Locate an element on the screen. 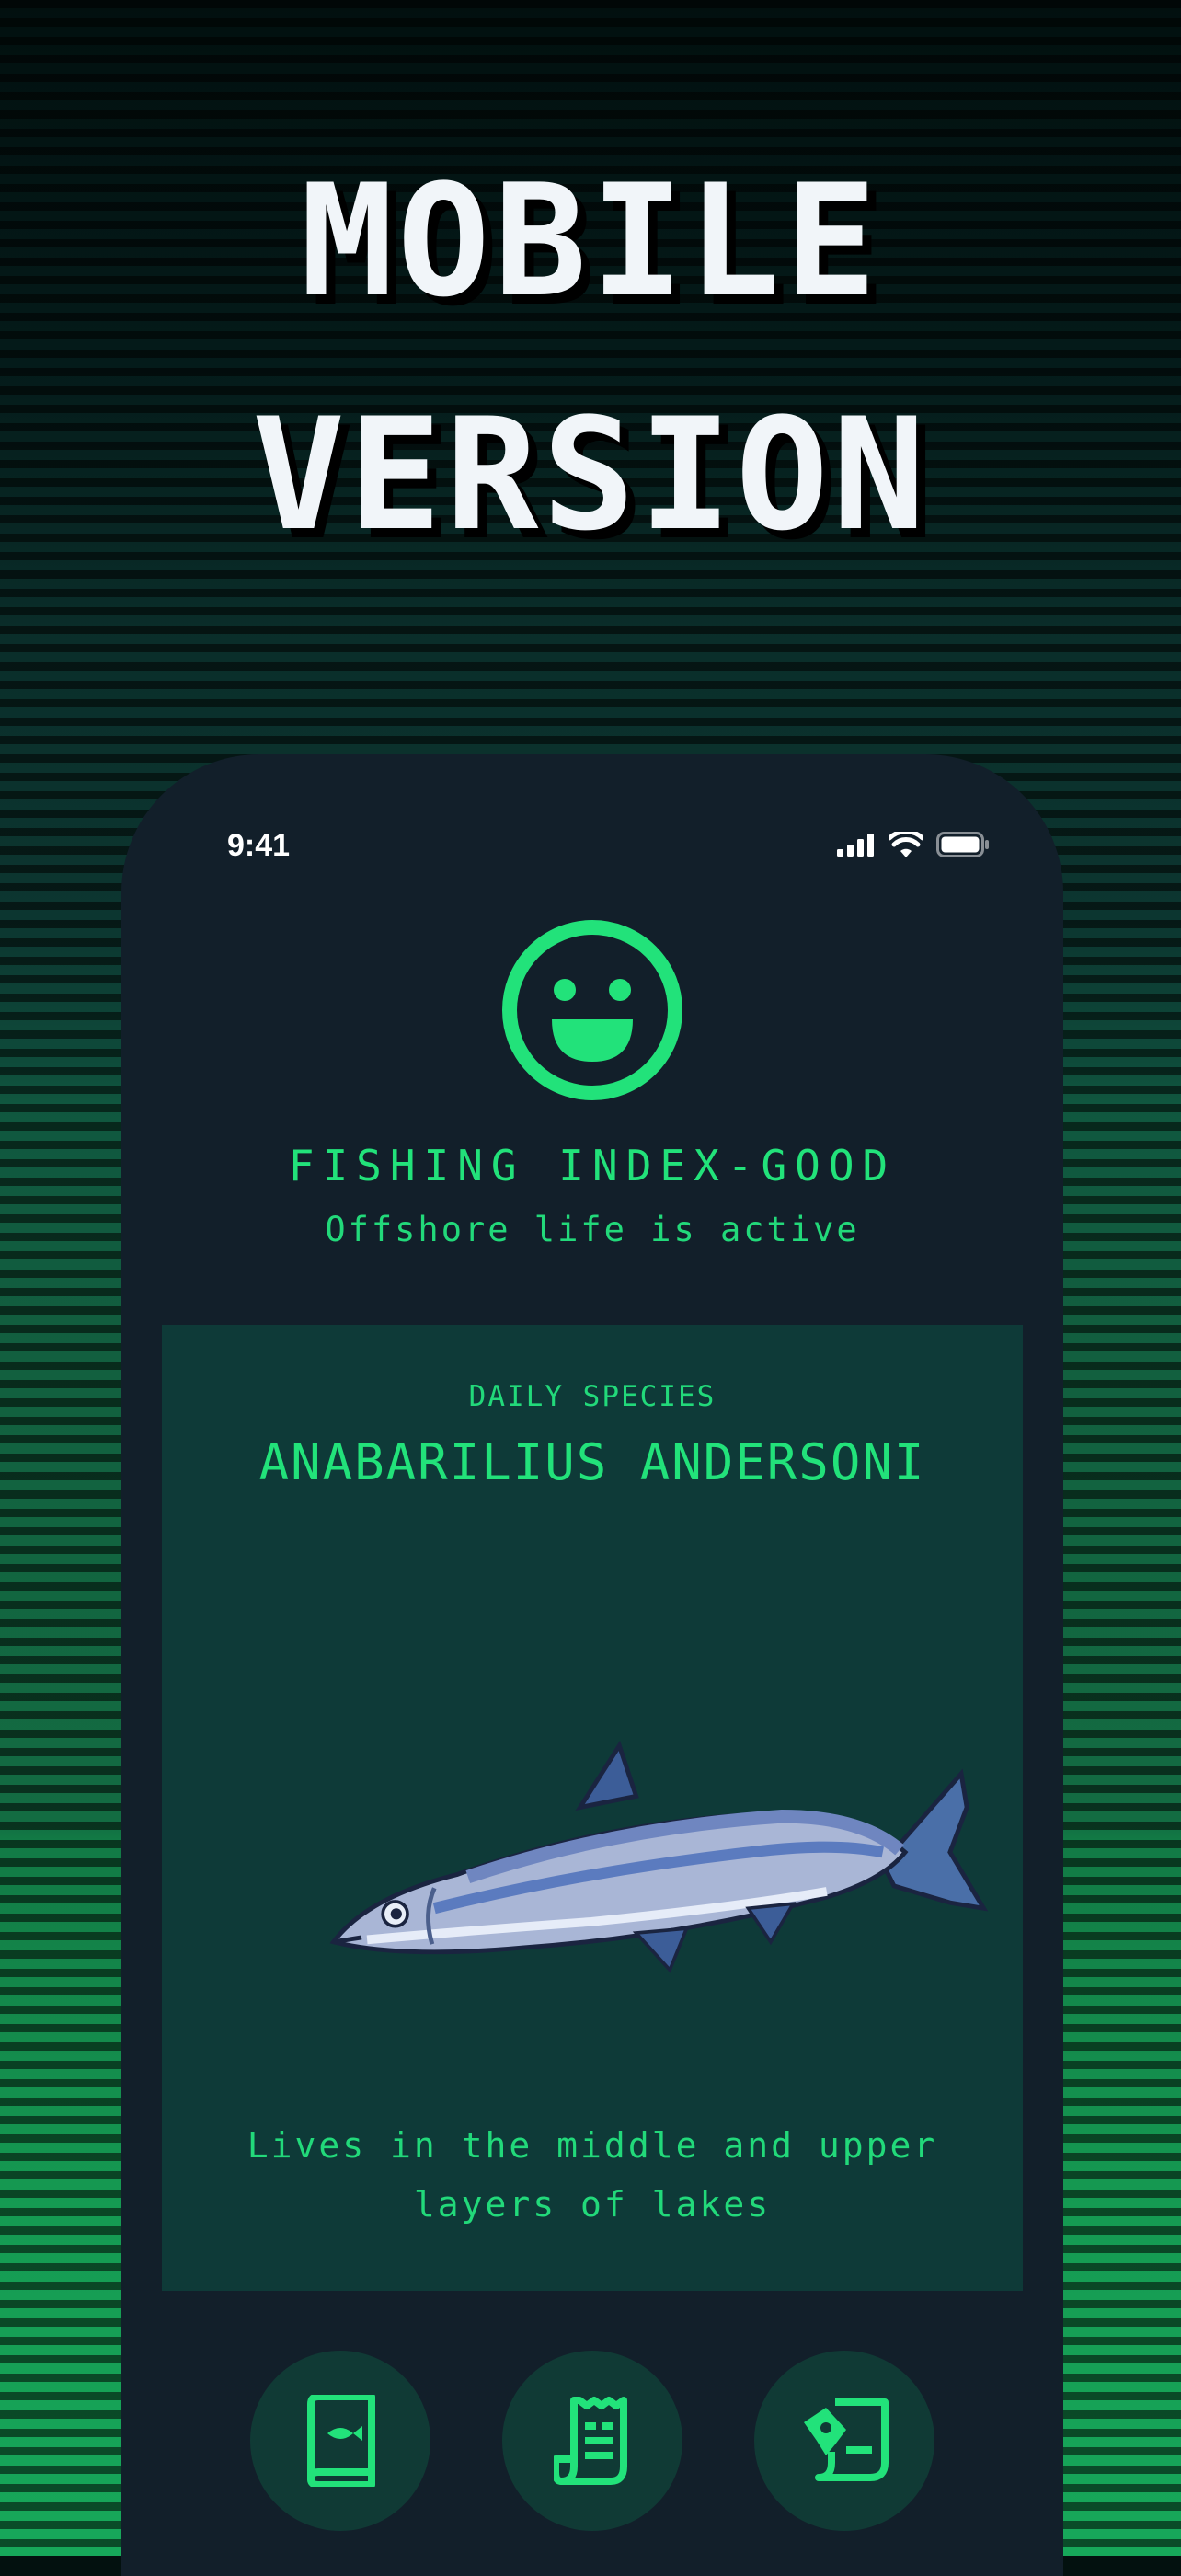 This screenshot has height=2576, width=1181. map-pin-icon is located at coordinates (846, 2439).